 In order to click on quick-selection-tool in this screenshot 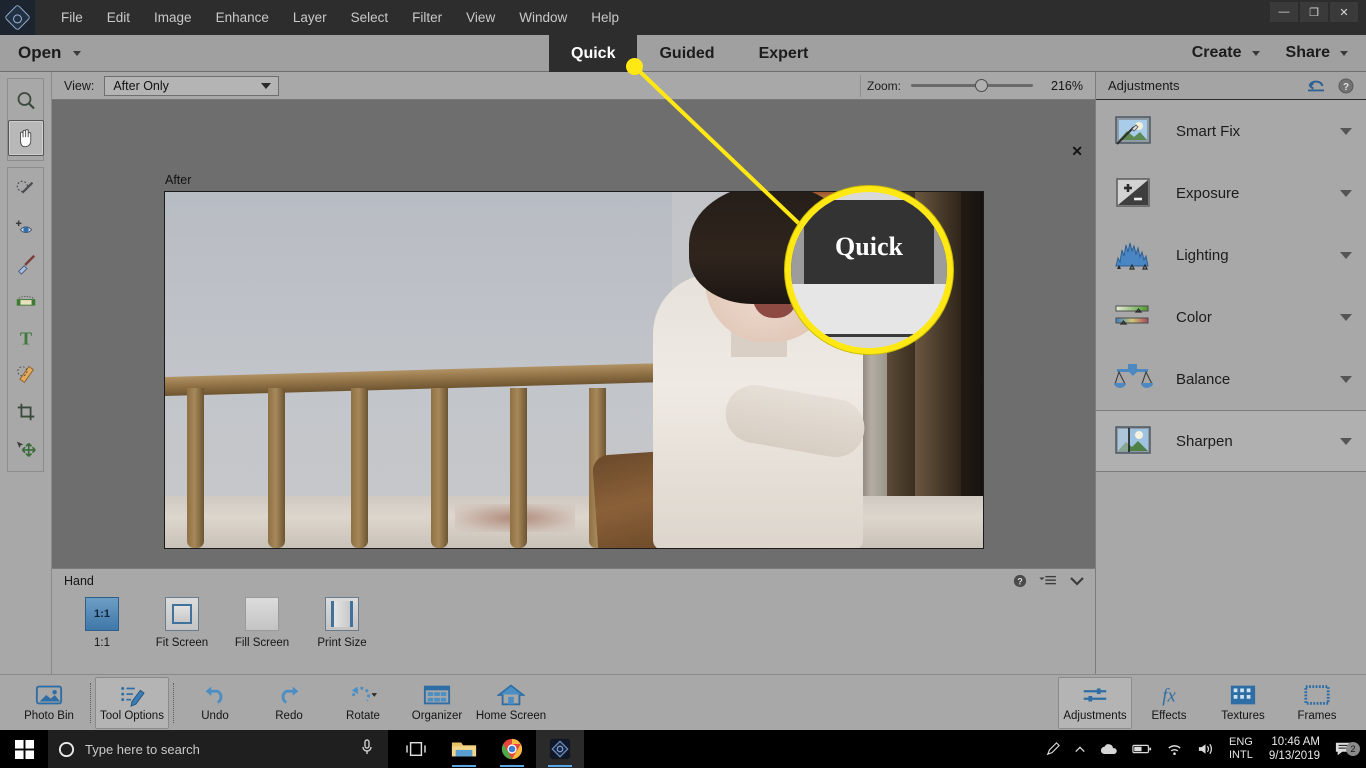, I will do `click(26, 190)`.